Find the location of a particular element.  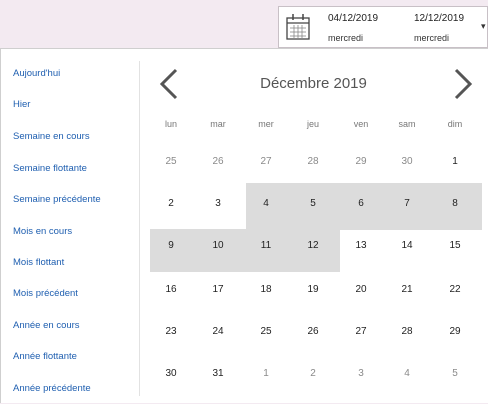

preset-previous-month: Mois précédent is located at coordinates (45, 293).